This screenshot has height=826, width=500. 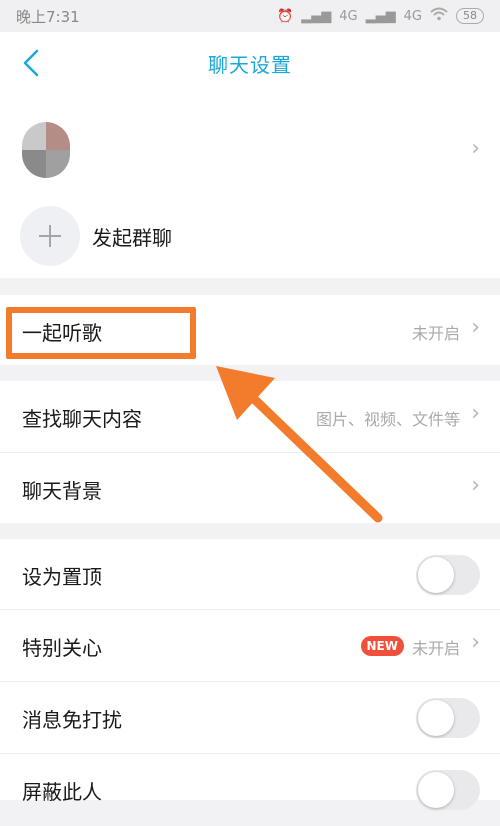 I want to click on block-contact-toggle, so click(x=448, y=790).